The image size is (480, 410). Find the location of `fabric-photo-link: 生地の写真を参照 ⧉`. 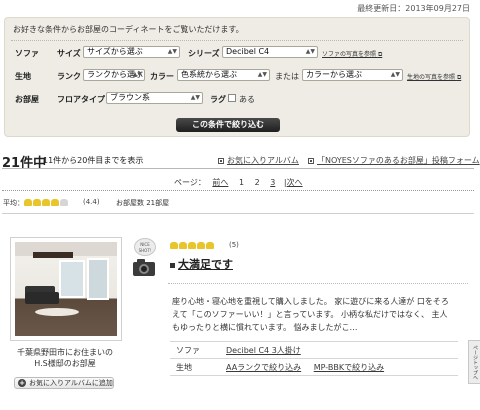

fabric-photo-link: 生地の写真を参照 ⧉ is located at coordinates (434, 77).